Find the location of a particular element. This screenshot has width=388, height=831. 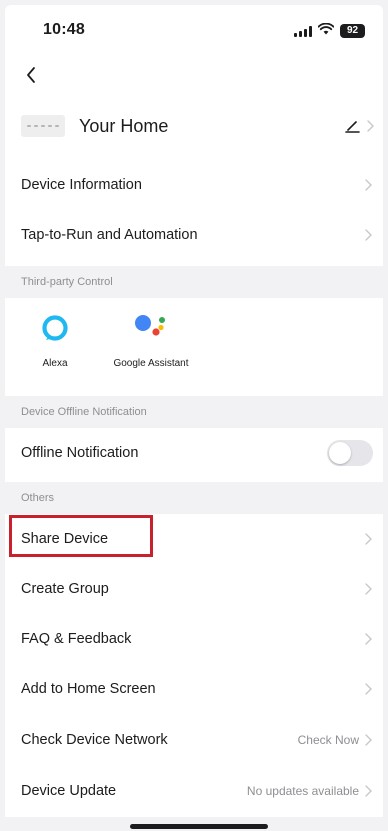

others-header: Others is located at coordinates (194, 498).